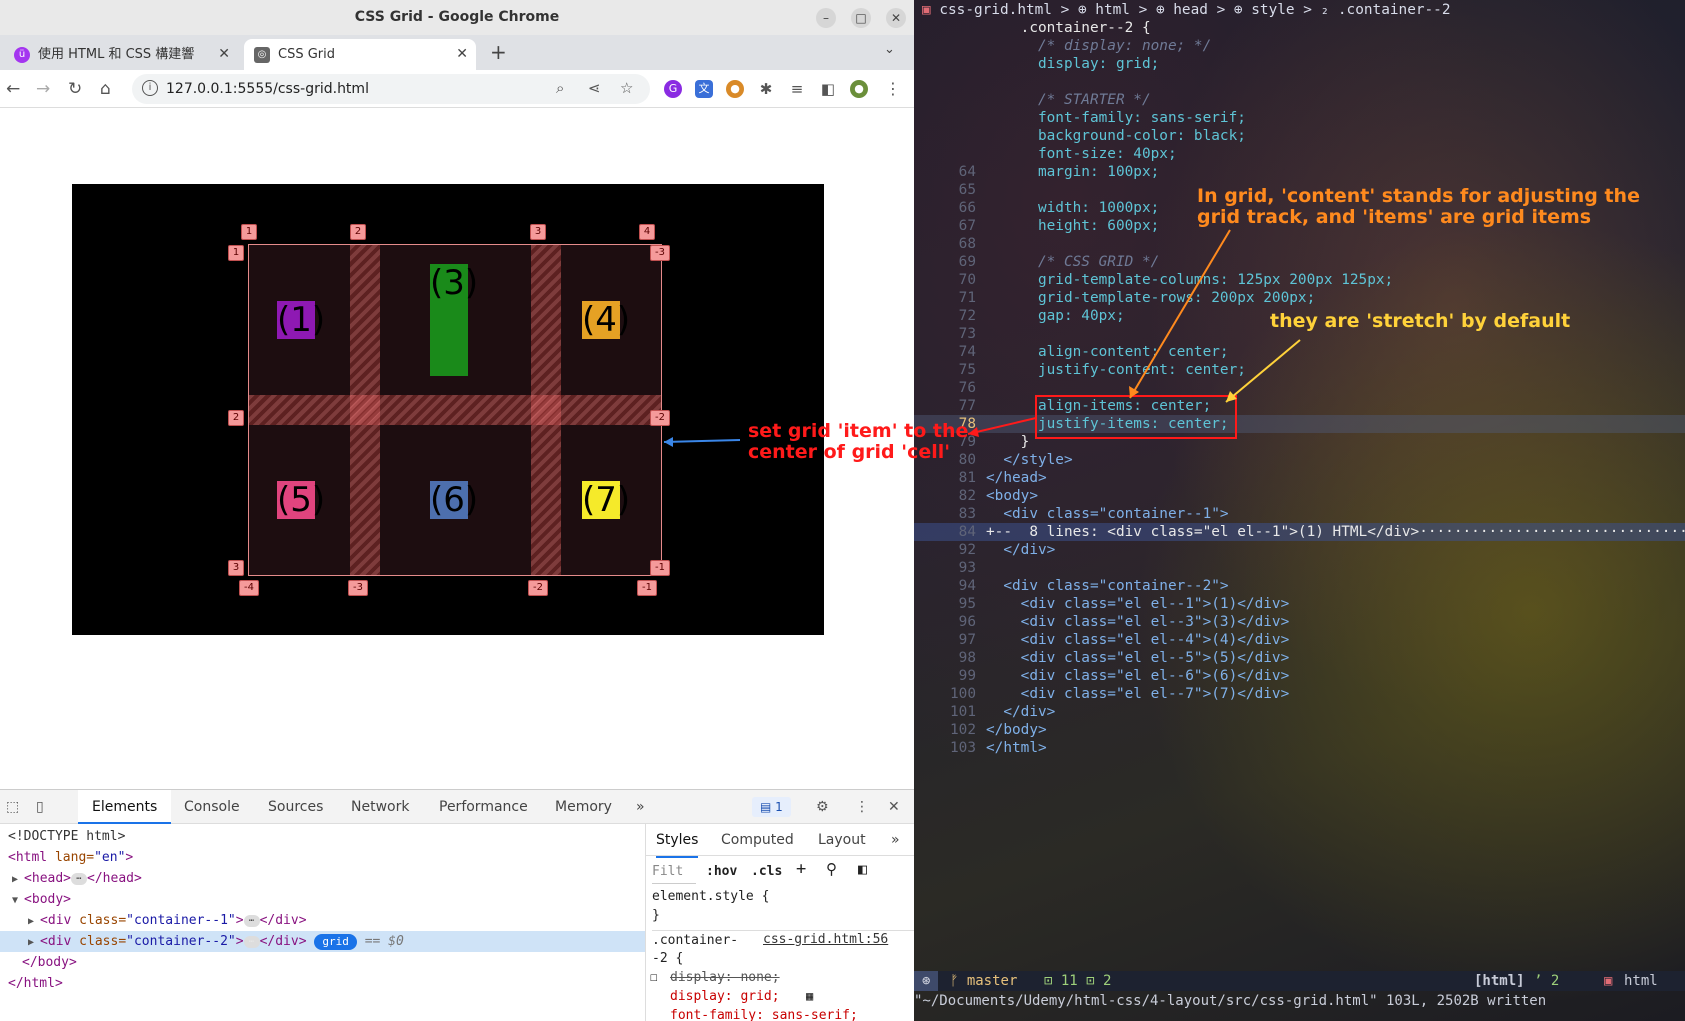 The height and width of the screenshot is (1021, 1685). What do you see at coordinates (125, 807) in the screenshot?
I see `tab-elements: Elements` at bounding box center [125, 807].